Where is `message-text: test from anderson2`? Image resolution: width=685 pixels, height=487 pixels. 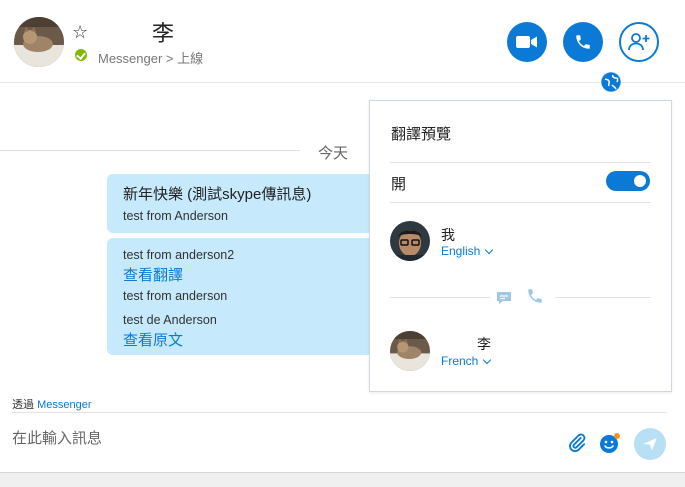
message-text: test from anderson2 is located at coordinates (179, 255).